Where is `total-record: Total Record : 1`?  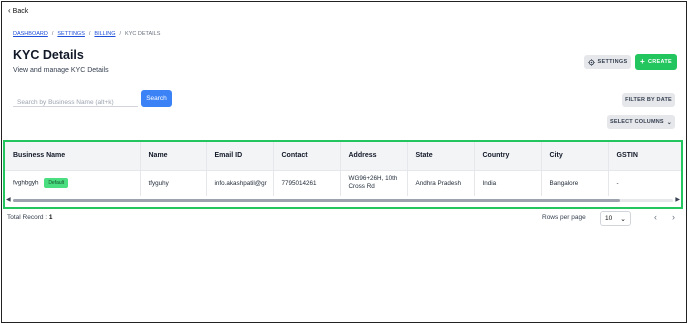
total-record: Total Record : 1 is located at coordinates (30, 217).